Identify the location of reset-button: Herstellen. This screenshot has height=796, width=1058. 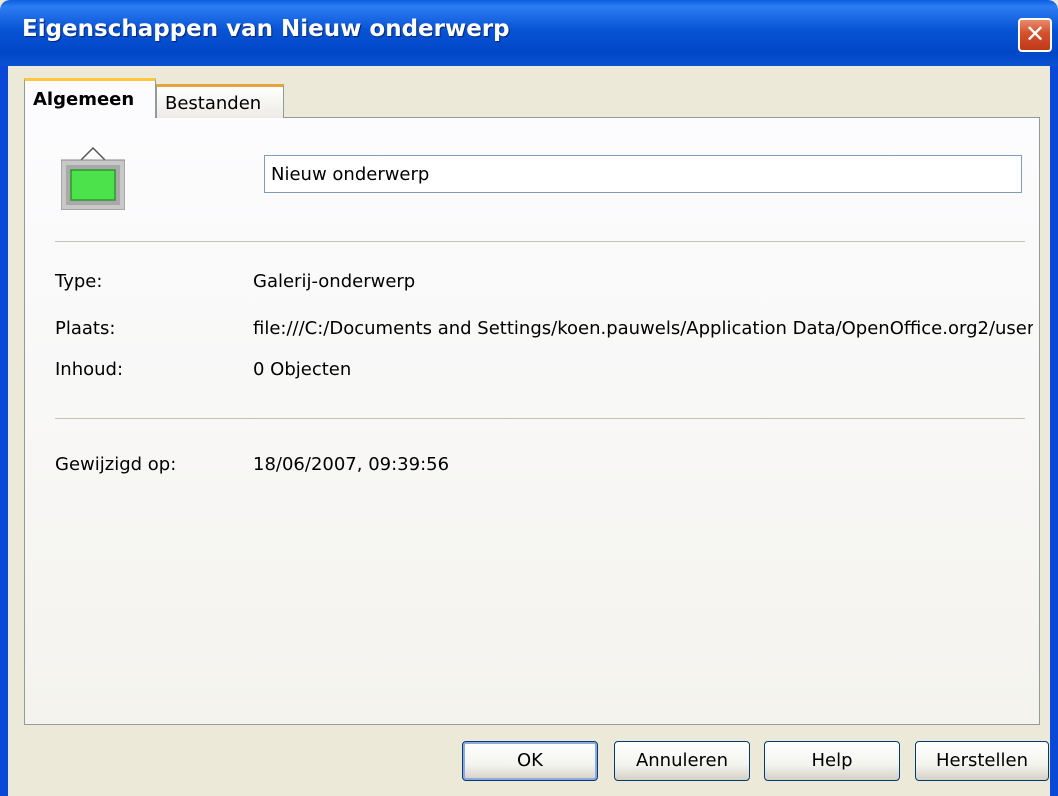
(982, 761).